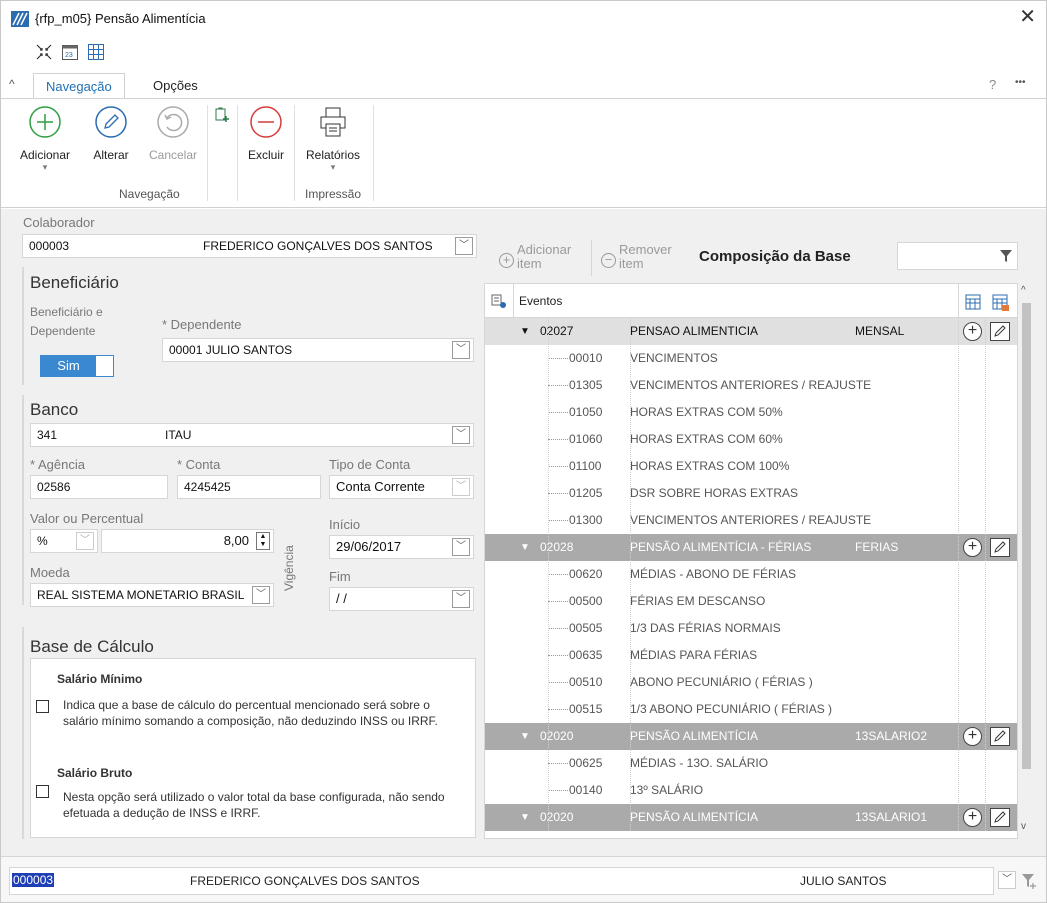 The width and height of the screenshot is (1047, 903). I want to click on tipo-conta-select: Conta Corrente ﹀, so click(401, 487).